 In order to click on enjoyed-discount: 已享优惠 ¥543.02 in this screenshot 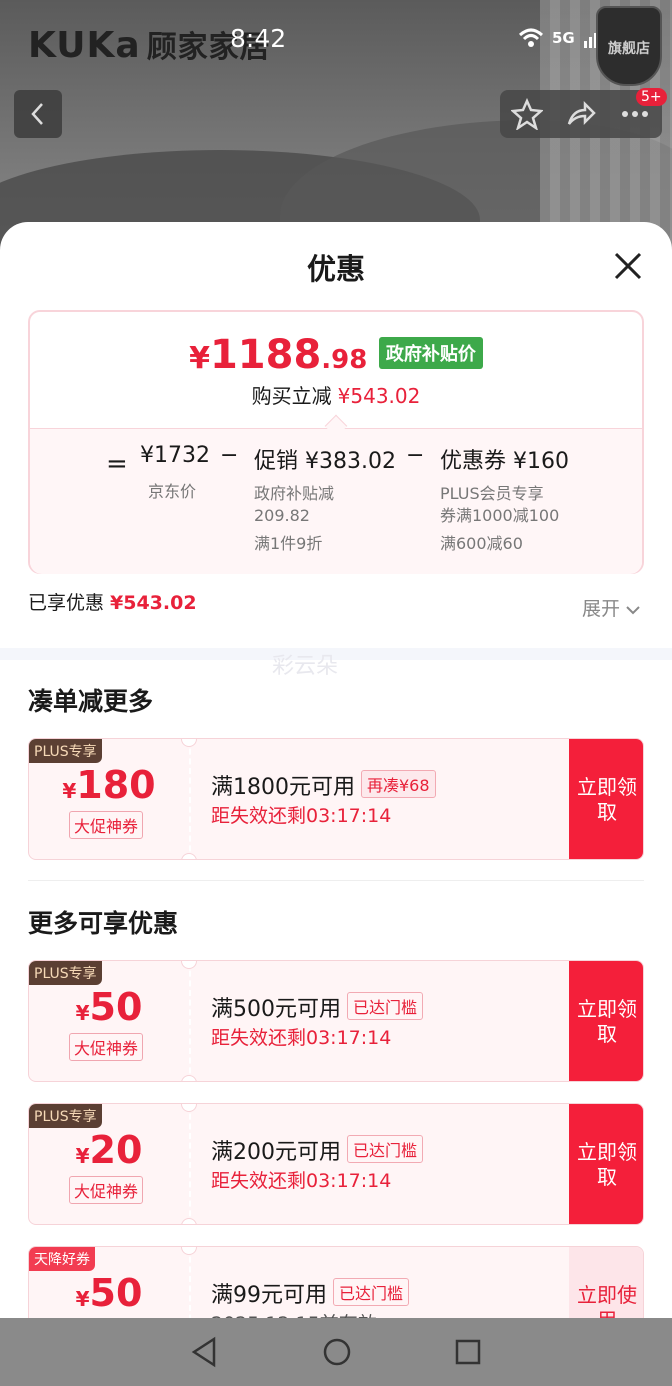, I will do `click(112, 603)`.